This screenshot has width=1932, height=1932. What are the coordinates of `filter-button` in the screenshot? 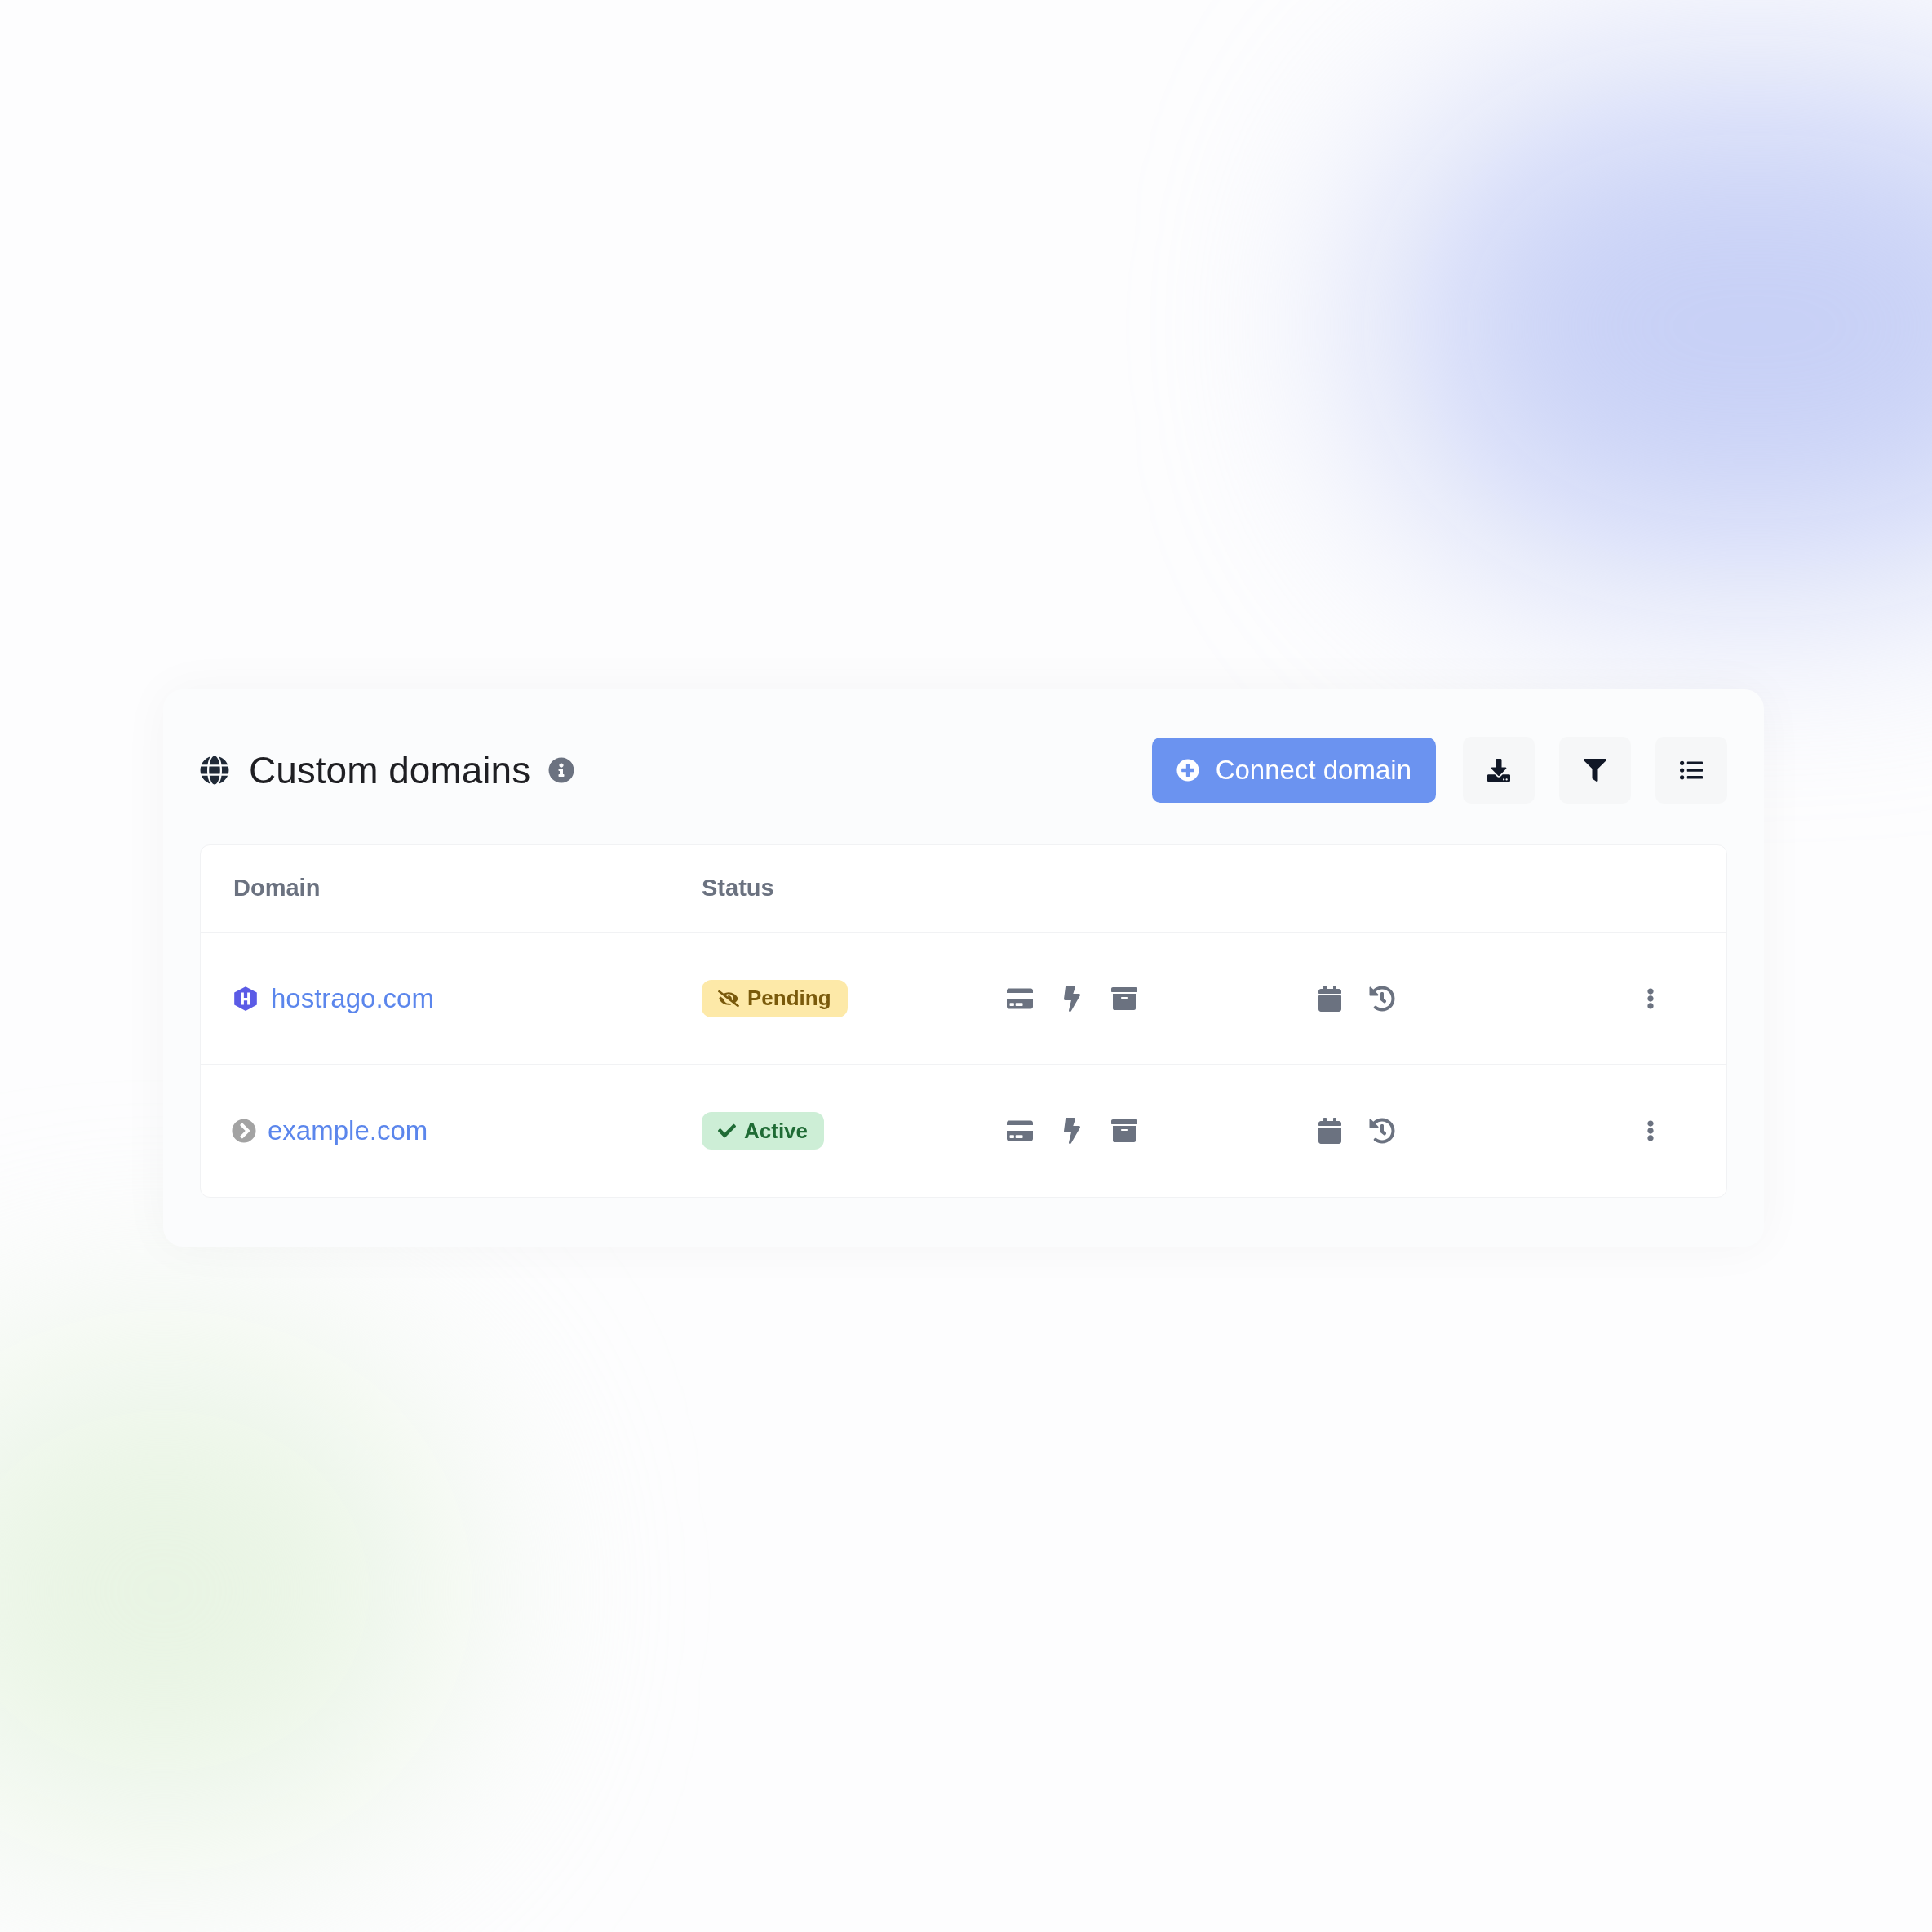 It's located at (1595, 770).